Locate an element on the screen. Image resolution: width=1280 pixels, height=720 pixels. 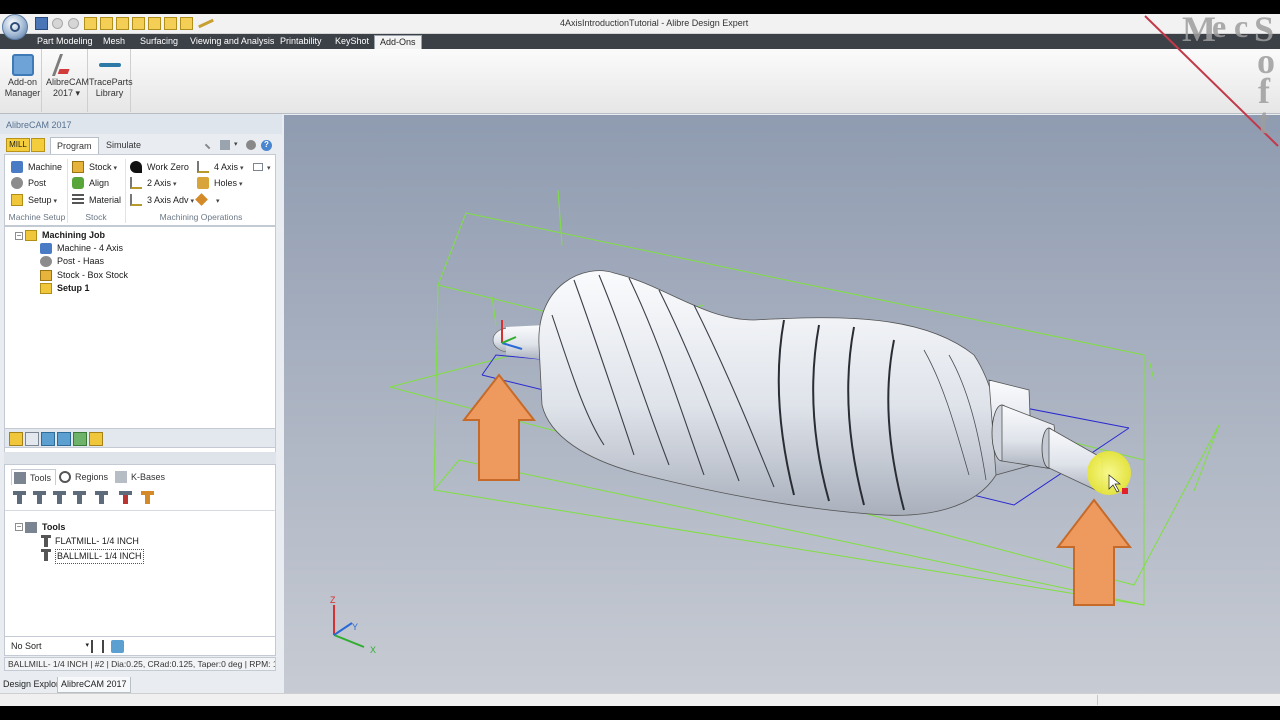
open-drawing-icon is located at coordinates (154, 23).